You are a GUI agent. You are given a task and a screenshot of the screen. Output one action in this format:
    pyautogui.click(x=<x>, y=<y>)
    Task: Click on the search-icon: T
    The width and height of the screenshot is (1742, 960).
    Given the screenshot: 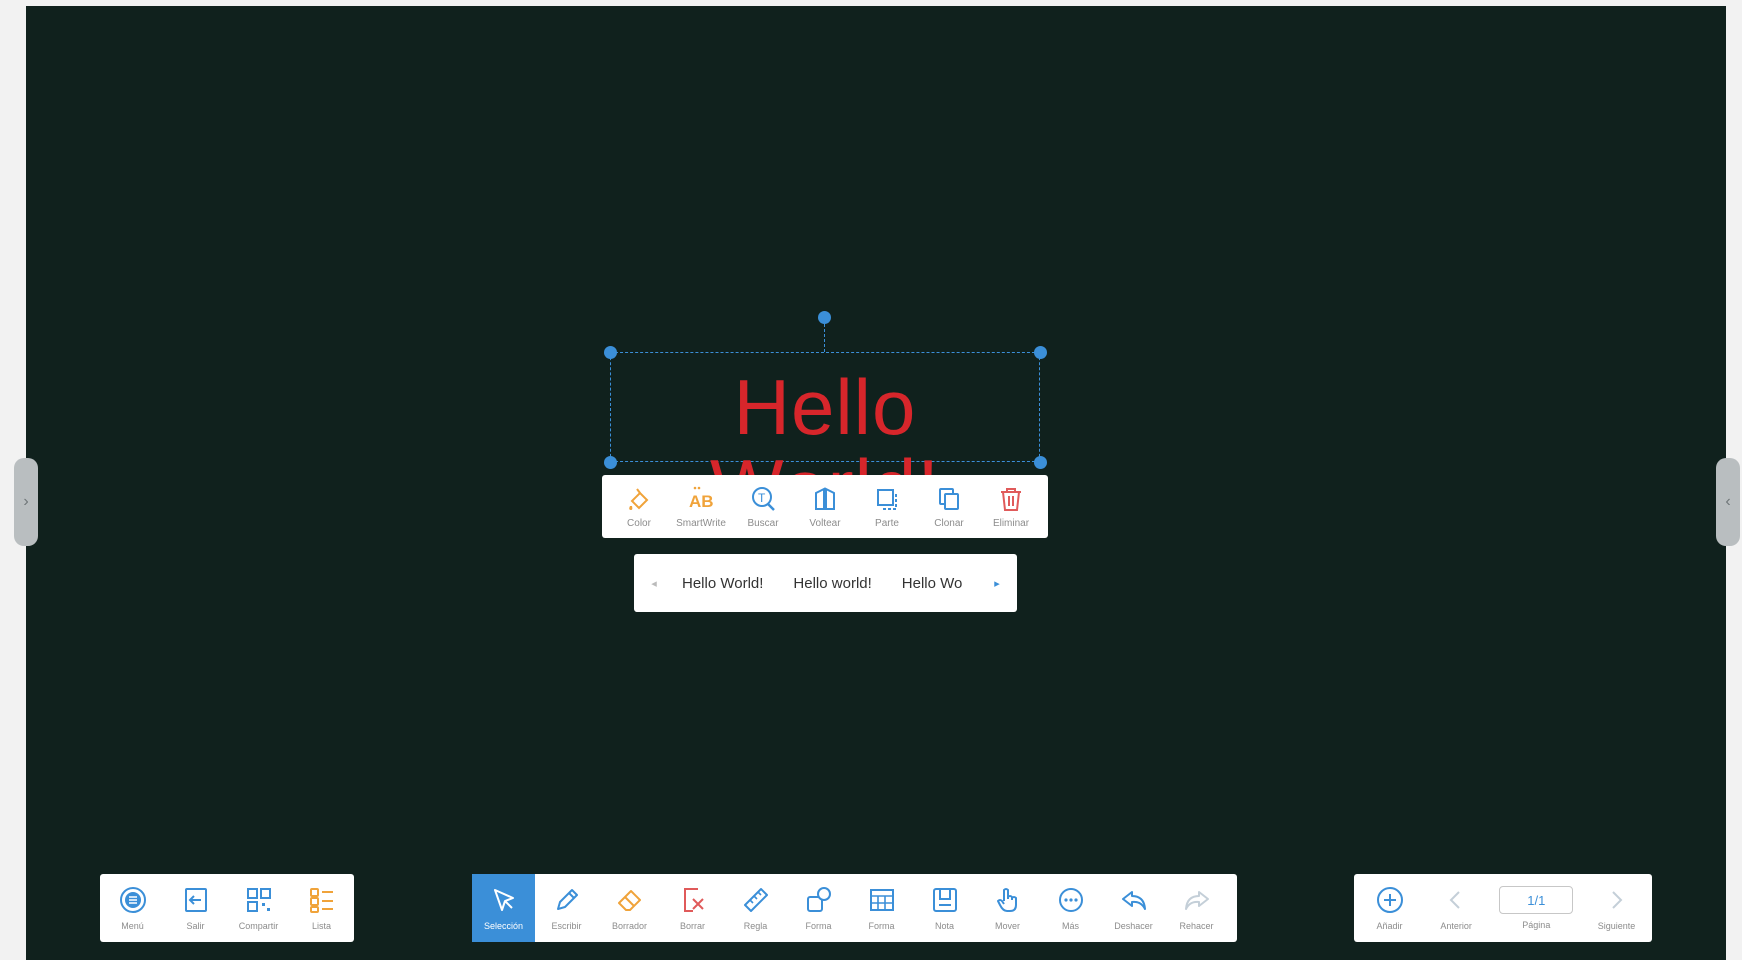 What is the action you would take?
    pyautogui.click(x=763, y=499)
    